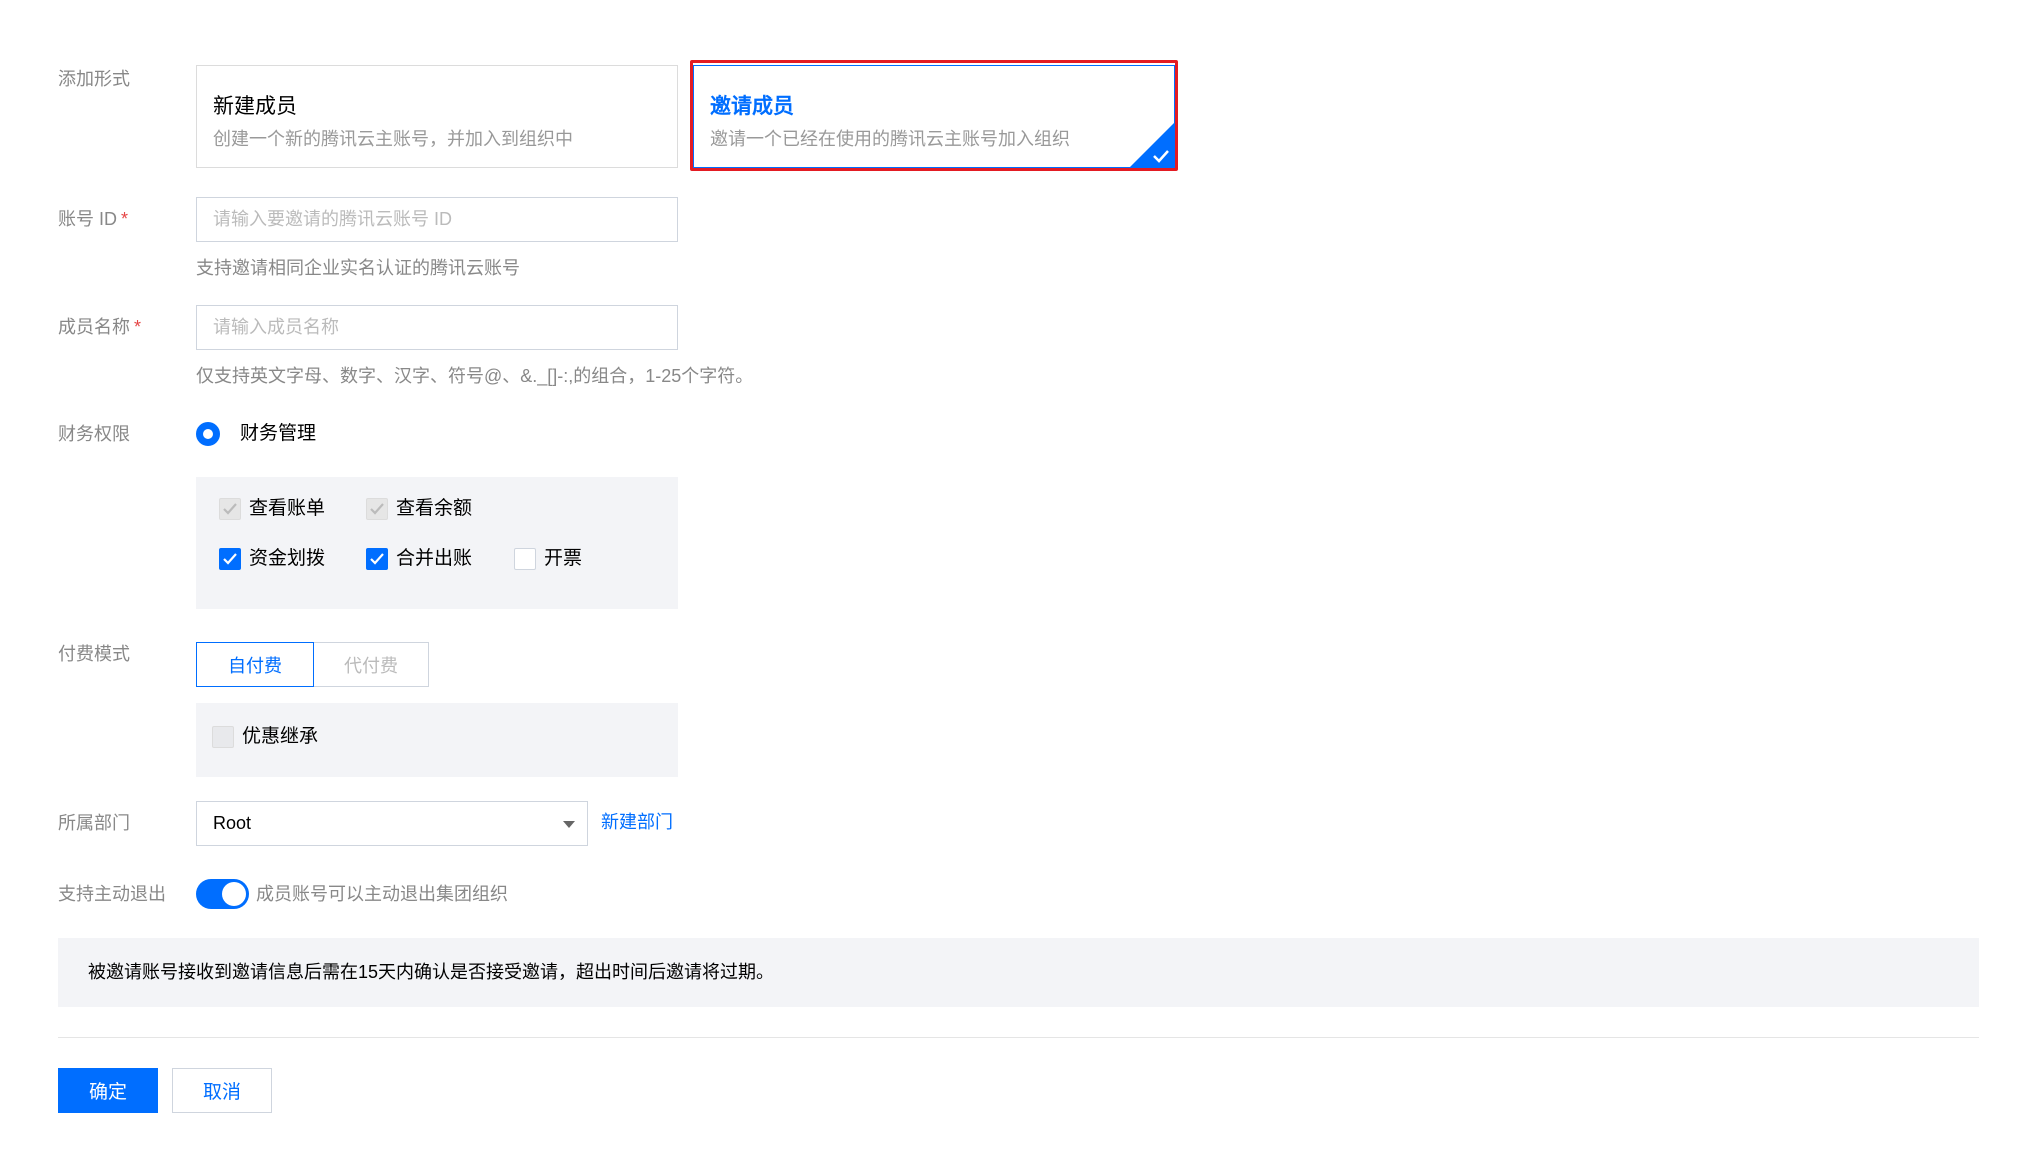  I want to click on department-label: 所属部门, so click(94, 823).